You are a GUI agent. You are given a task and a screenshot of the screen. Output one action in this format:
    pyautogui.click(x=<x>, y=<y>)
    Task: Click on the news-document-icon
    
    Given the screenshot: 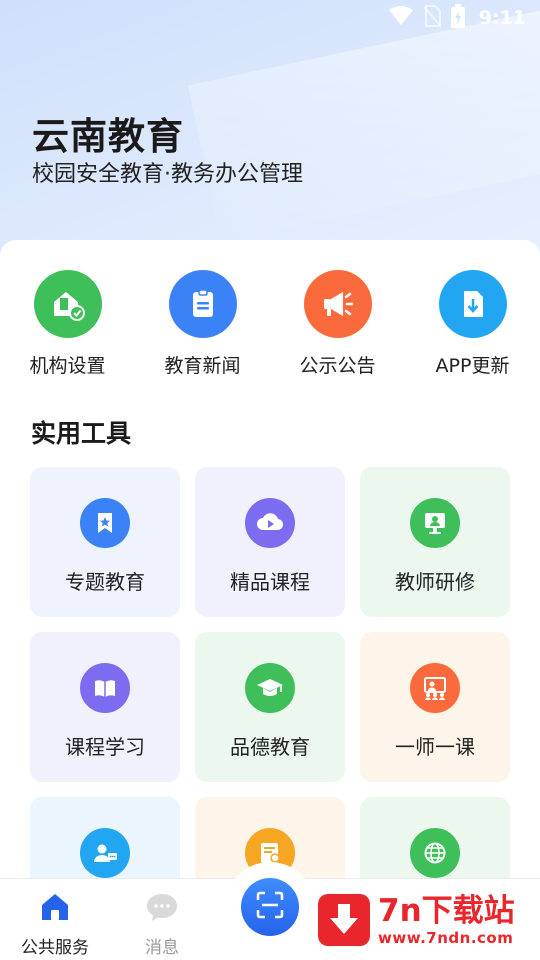 What is the action you would take?
    pyautogui.click(x=202, y=304)
    